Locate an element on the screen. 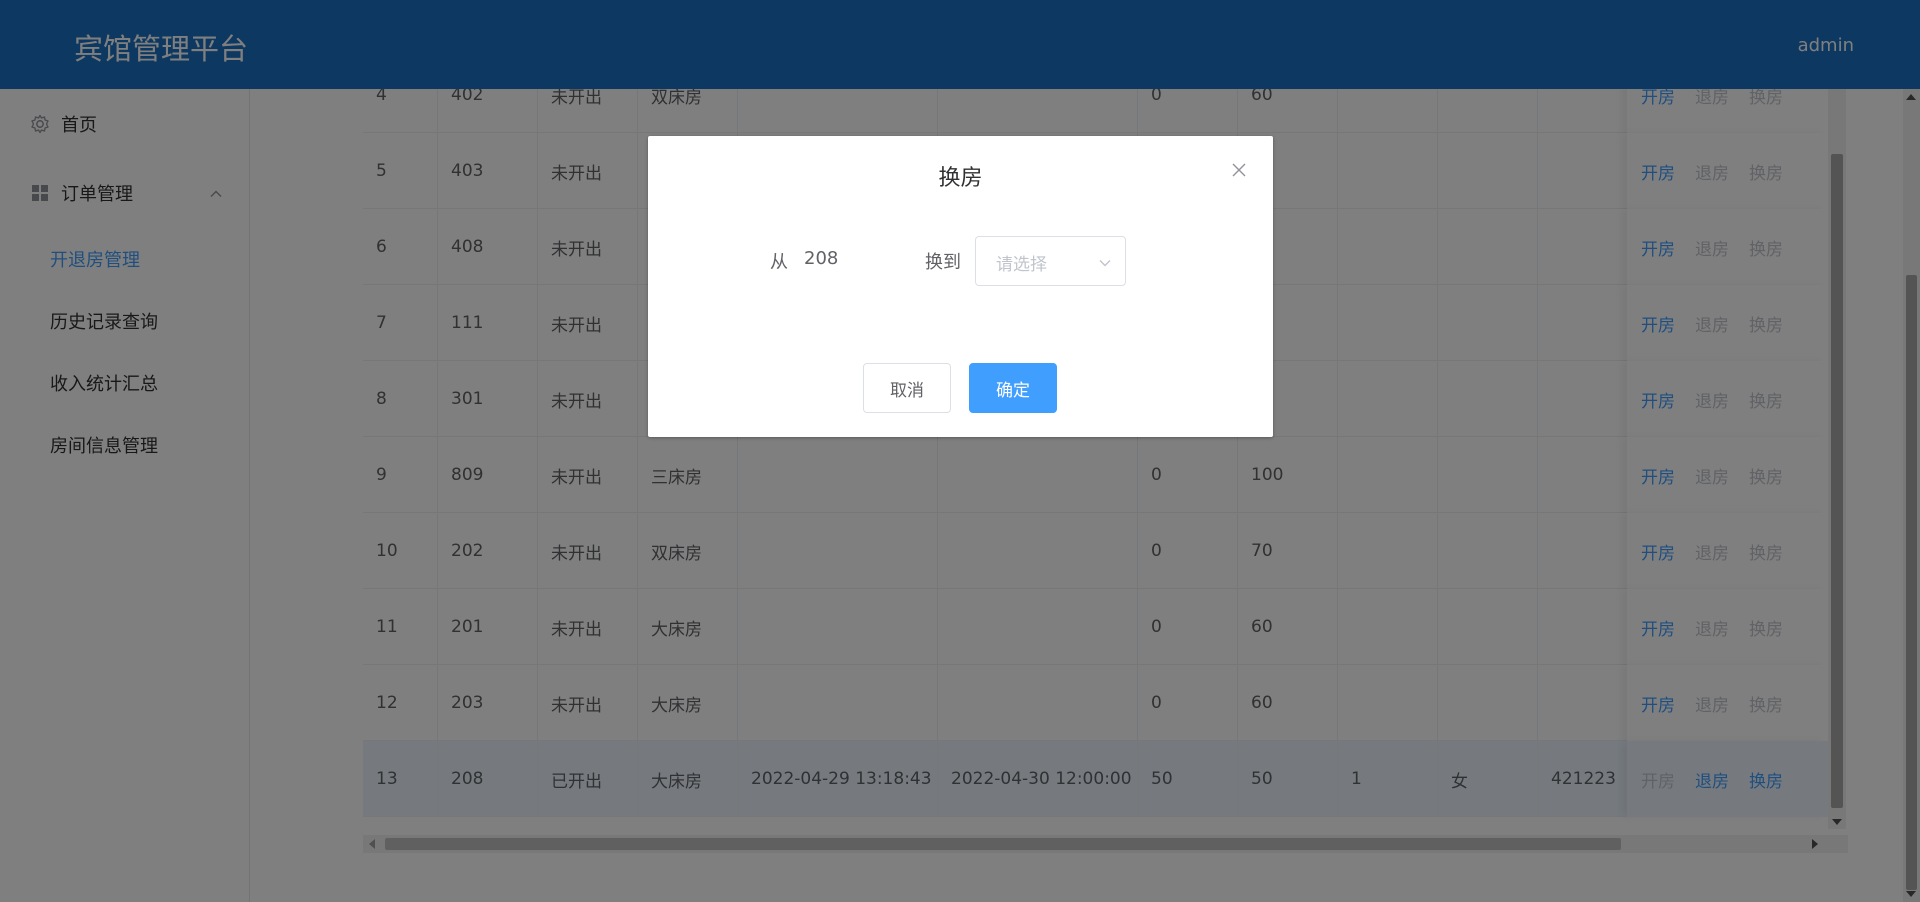 This screenshot has width=1920, height=902. change-room-dialog: 换房 从 208 换到 请选择 取消 确定 is located at coordinates (960, 286).